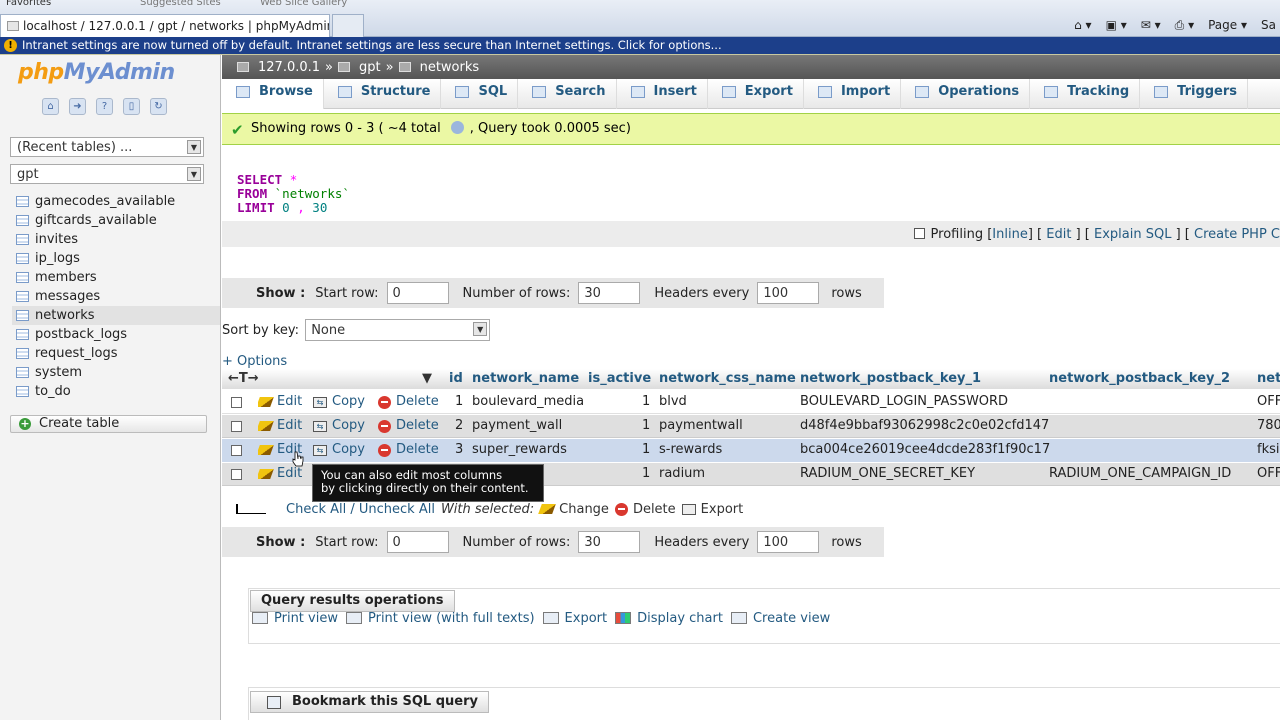 The width and height of the screenshot is (1280, 720). What do you see at coordinates (1132, 234) in the screenshot?
I see `explain-sql-link: Explain SQL` at bounding box center [1132, 234].